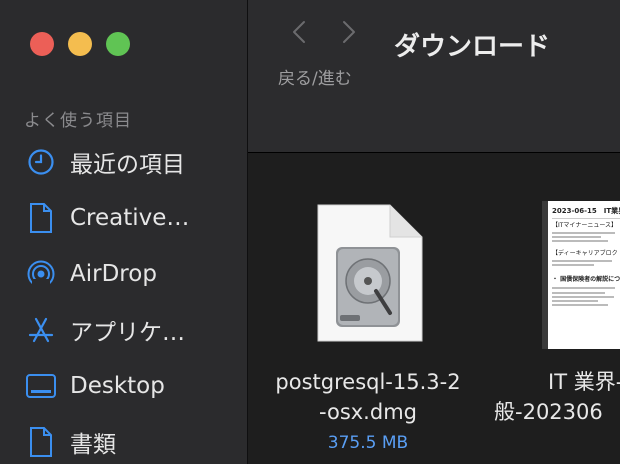 This screenshot has width=620, height=464. Describe the element at coordinates (472, 47) in the screenshot. I see `folder-title: ダウンロード` at that location.